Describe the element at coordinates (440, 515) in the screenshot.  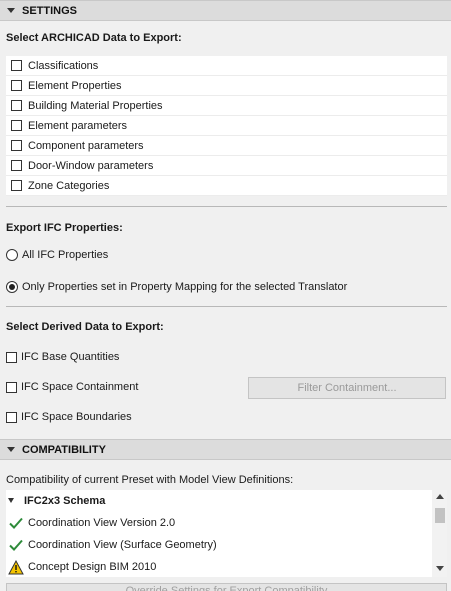
I see `scroll-thumb` at that location.